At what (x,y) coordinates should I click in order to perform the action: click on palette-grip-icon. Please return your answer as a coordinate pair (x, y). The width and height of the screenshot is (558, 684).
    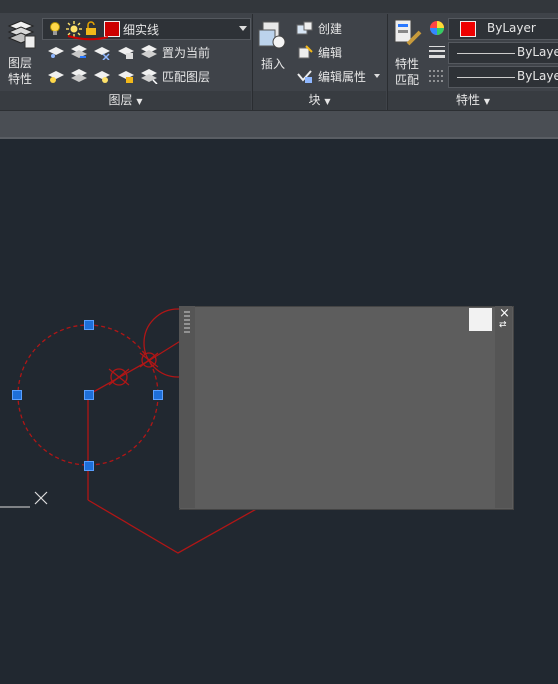
    Looking at the image, I should click on (187, 322).